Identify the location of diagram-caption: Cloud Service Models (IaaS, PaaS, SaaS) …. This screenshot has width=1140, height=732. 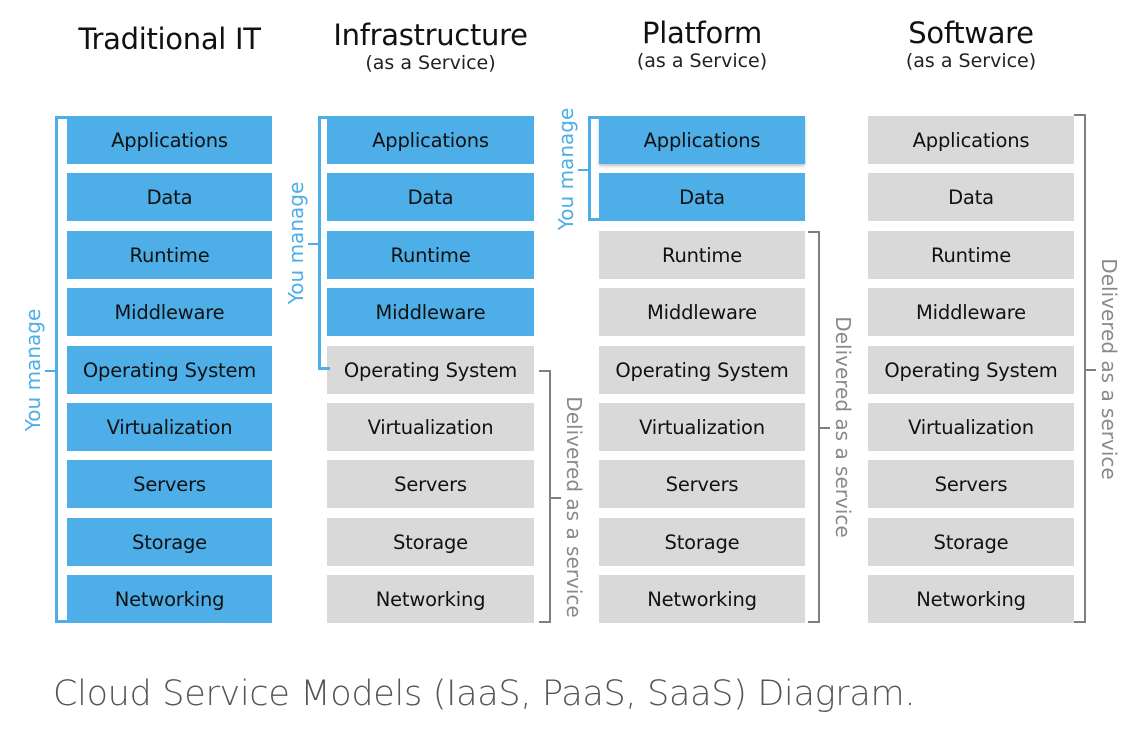
(484, 694).